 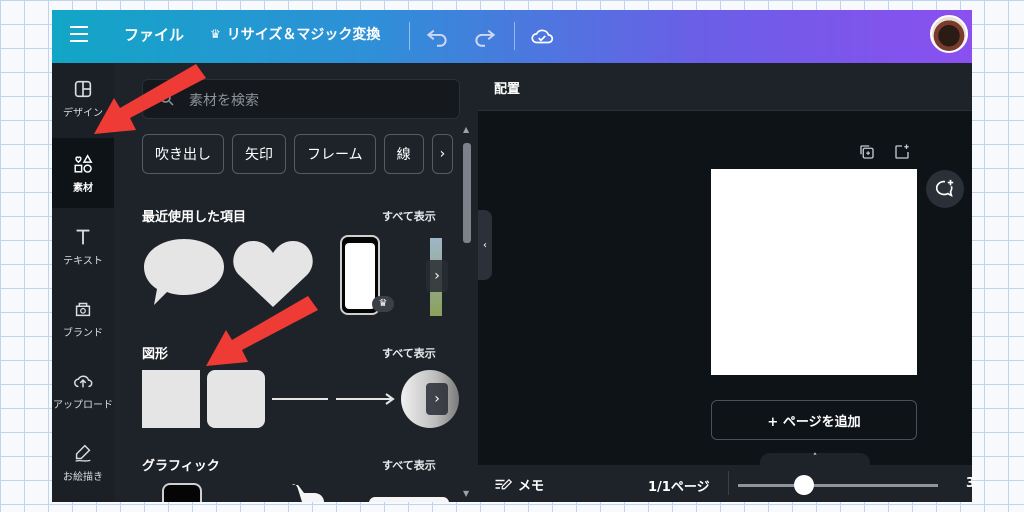 I want to click on draw-icon, so click(x=83, y=453).